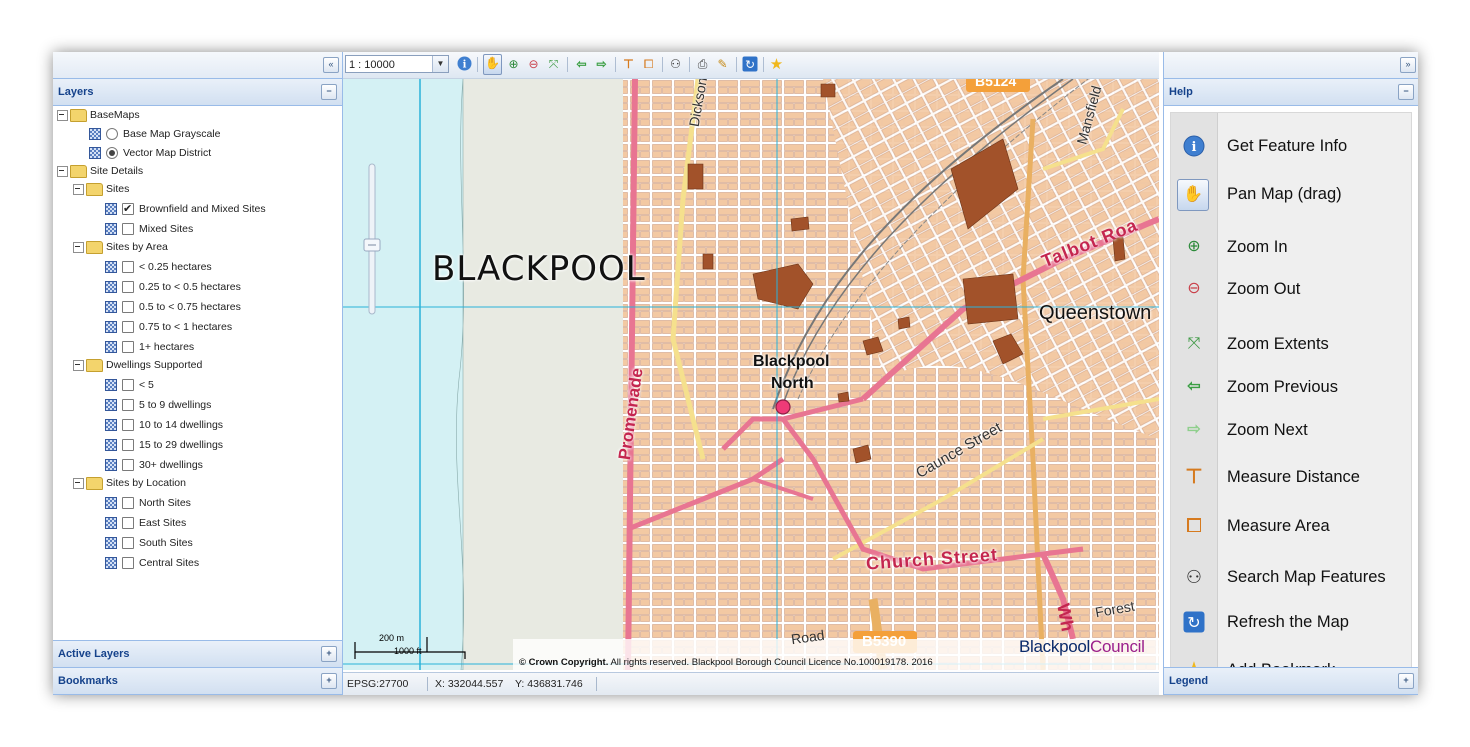 This screenshot has height=747, width=1470. I want to click on help-panel-header: Help −, so click(1291, 92).